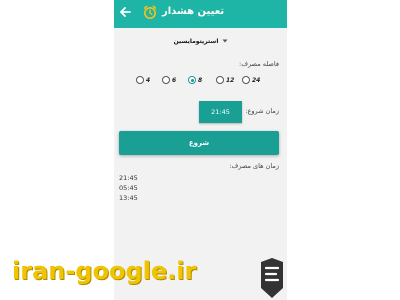 The width and height of the screenshot is (400, 300). What do you see at coordinates (196, 41) in the screenshot?
I see `drug-dropdown-value: استرپتومایسین` at bounding box center [196, 41].